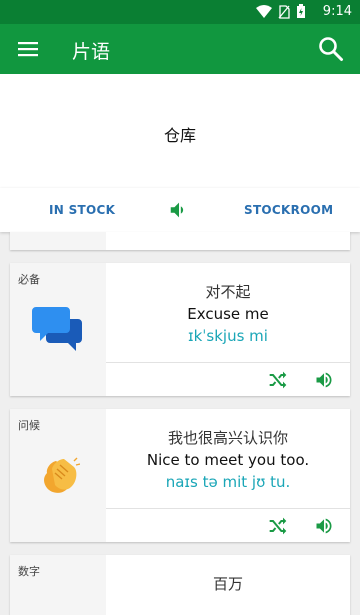  What do you see at coordinates (227, 438) in the screenshot?
I see `phrase-chinese: 我也很高兴认识你` at bounding box center [227, 438].